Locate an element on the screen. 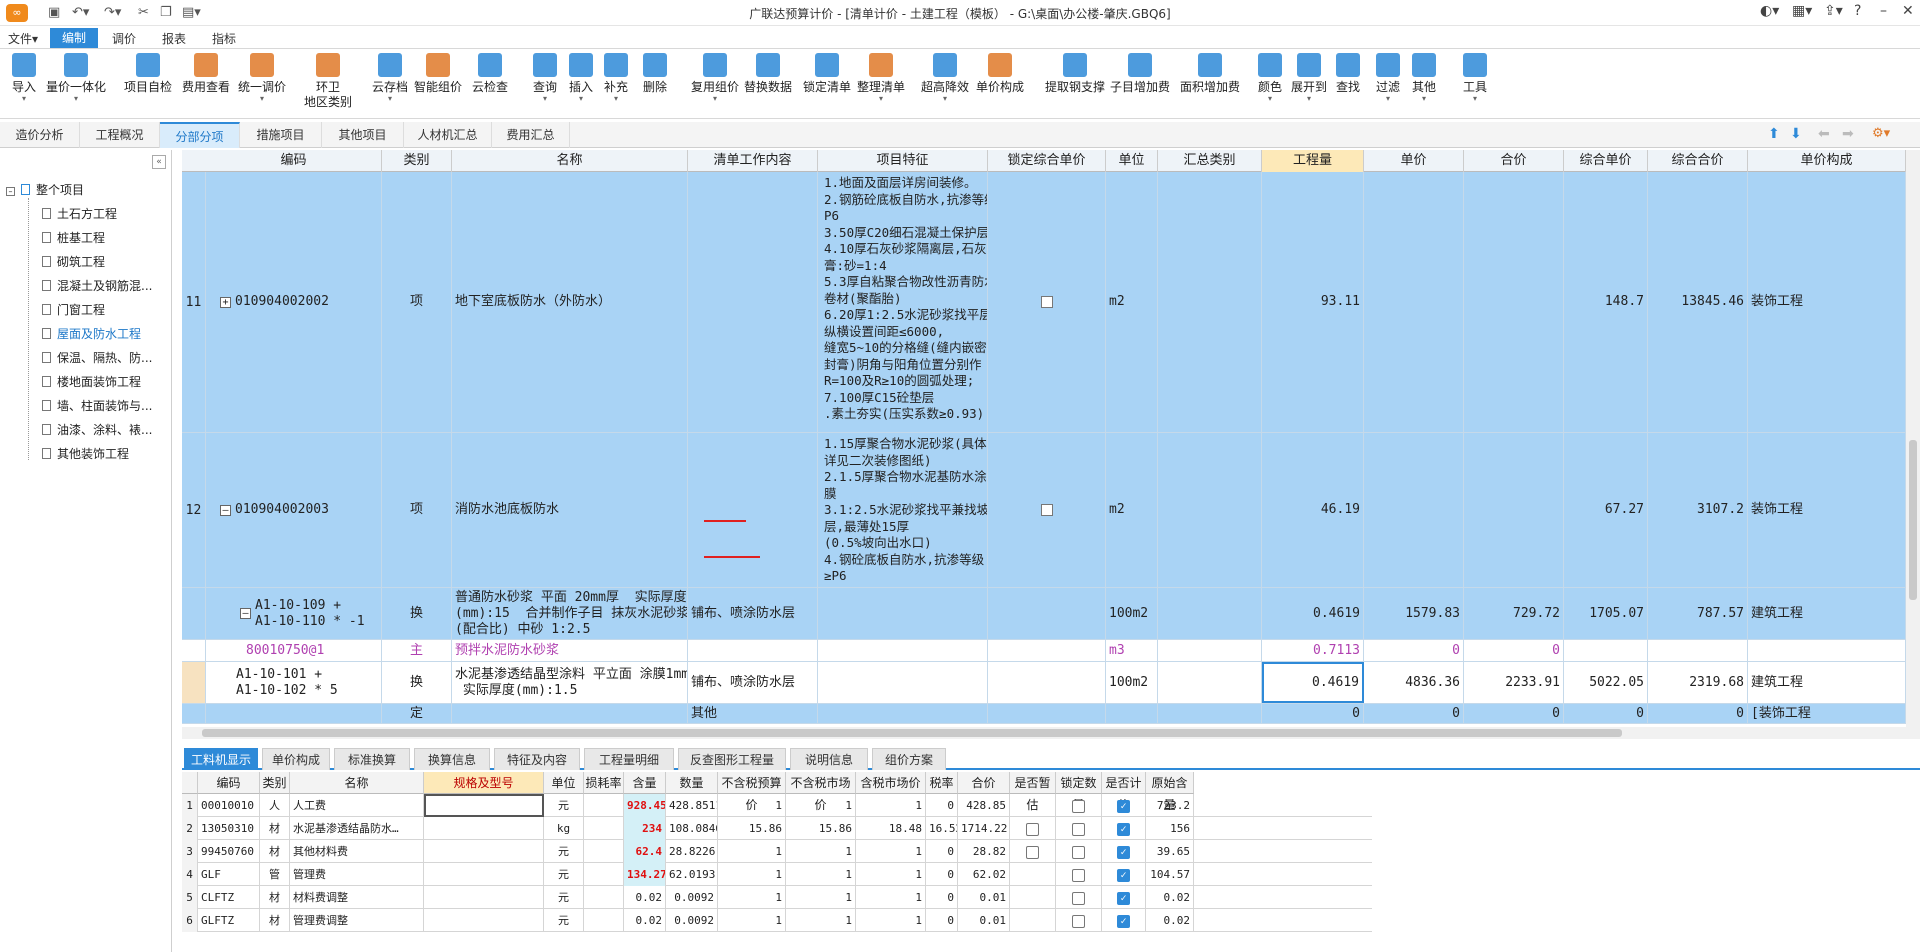 Image resolution: width=1920 pixels, height=952 pixels. cell-qty: 93.11 is located at coordinates (1313, 302).